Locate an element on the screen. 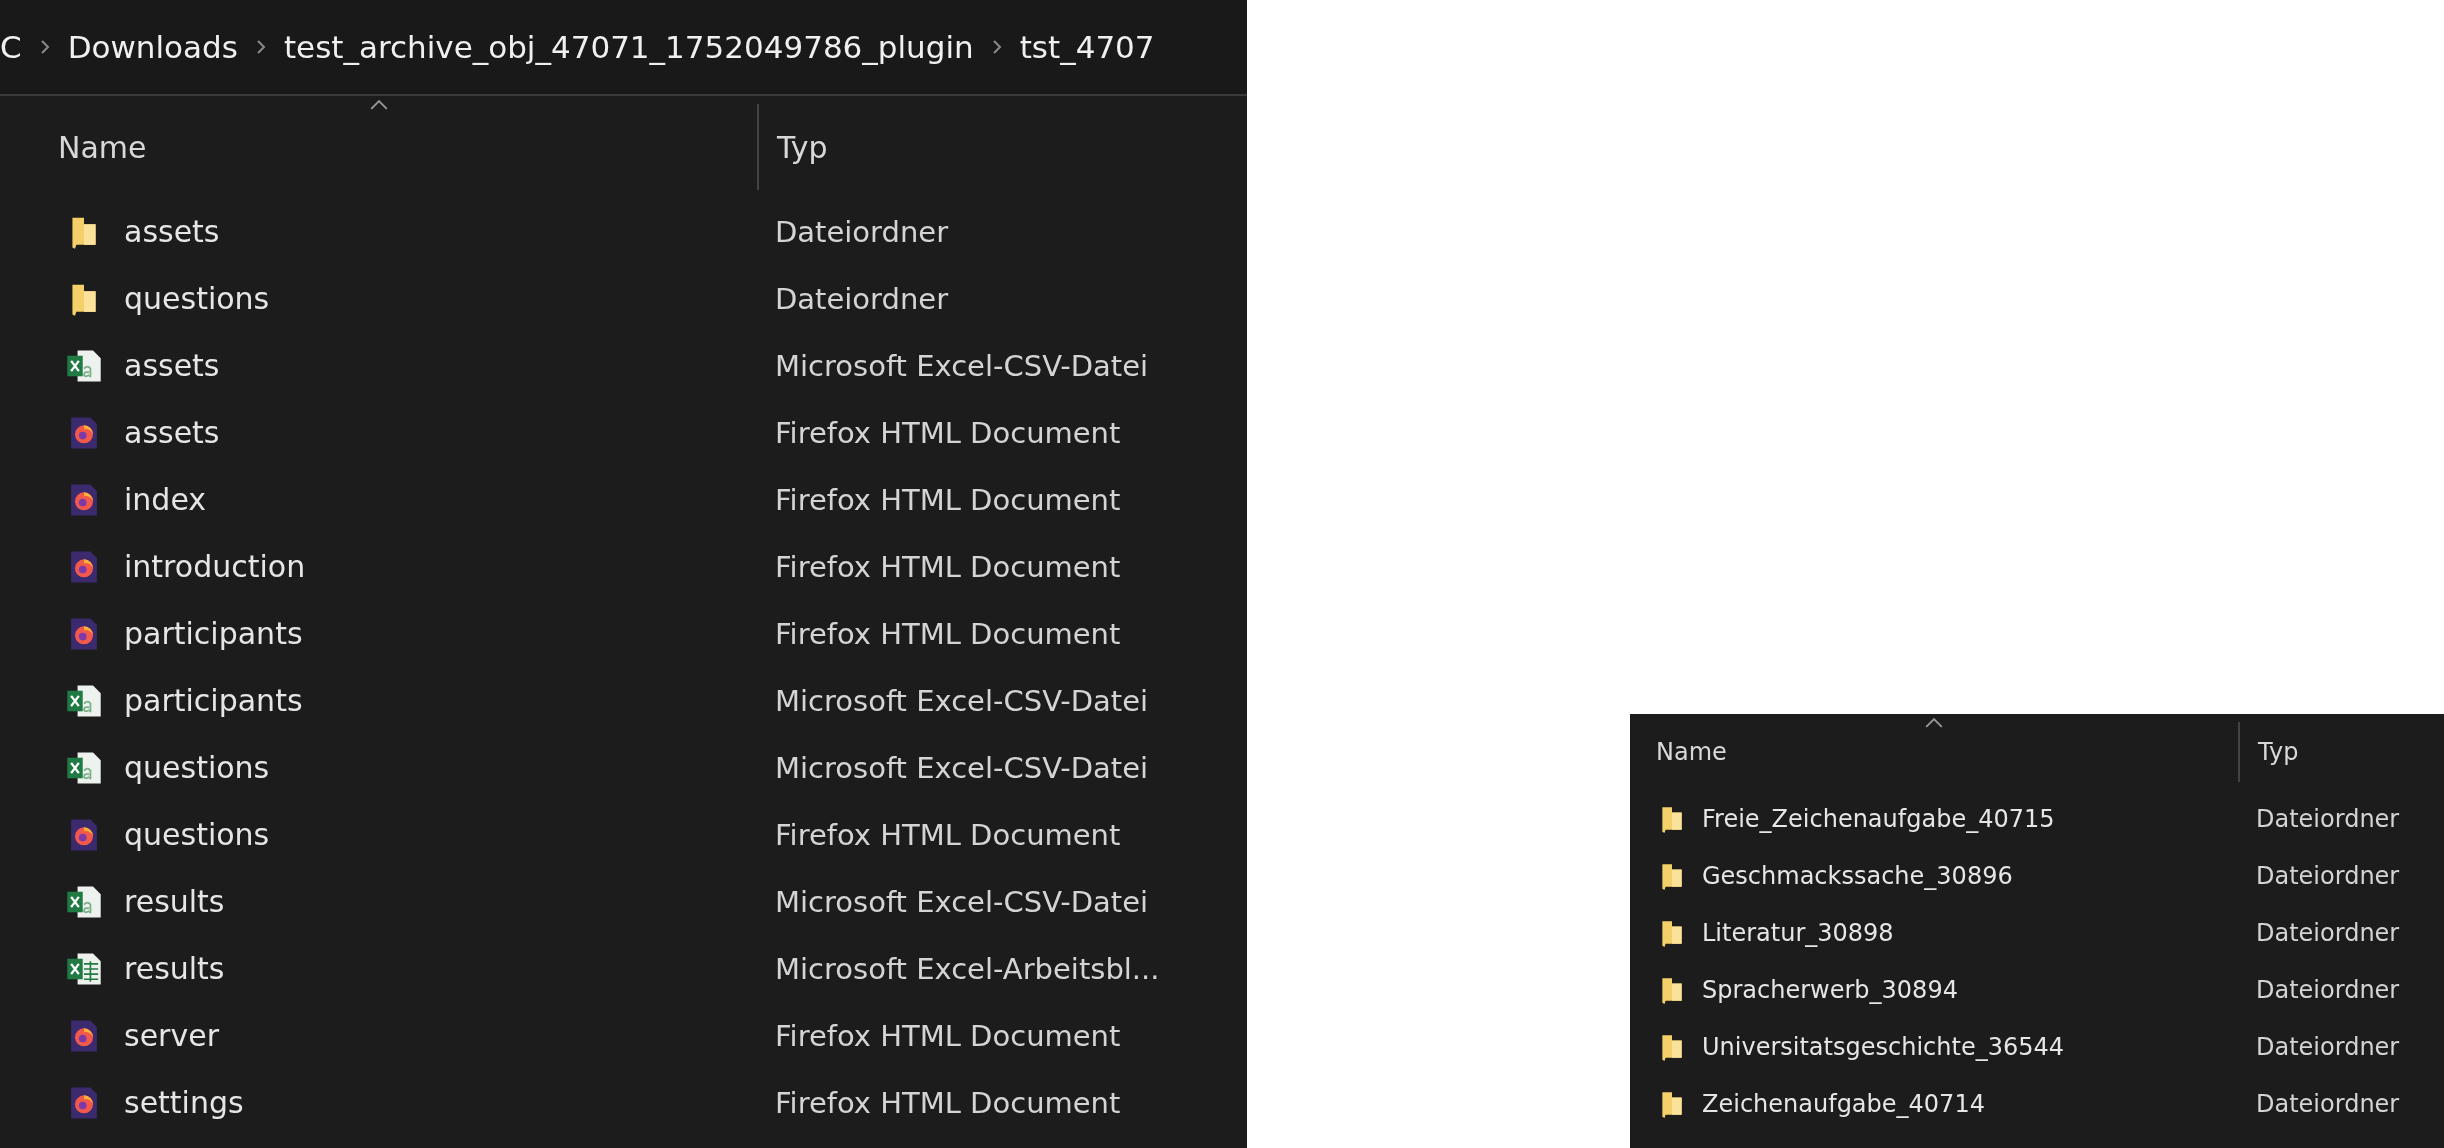 Image resolution: width=2444 pixels, height=1148 pixels. file-name: settings is located at coordinates (184, 1102).